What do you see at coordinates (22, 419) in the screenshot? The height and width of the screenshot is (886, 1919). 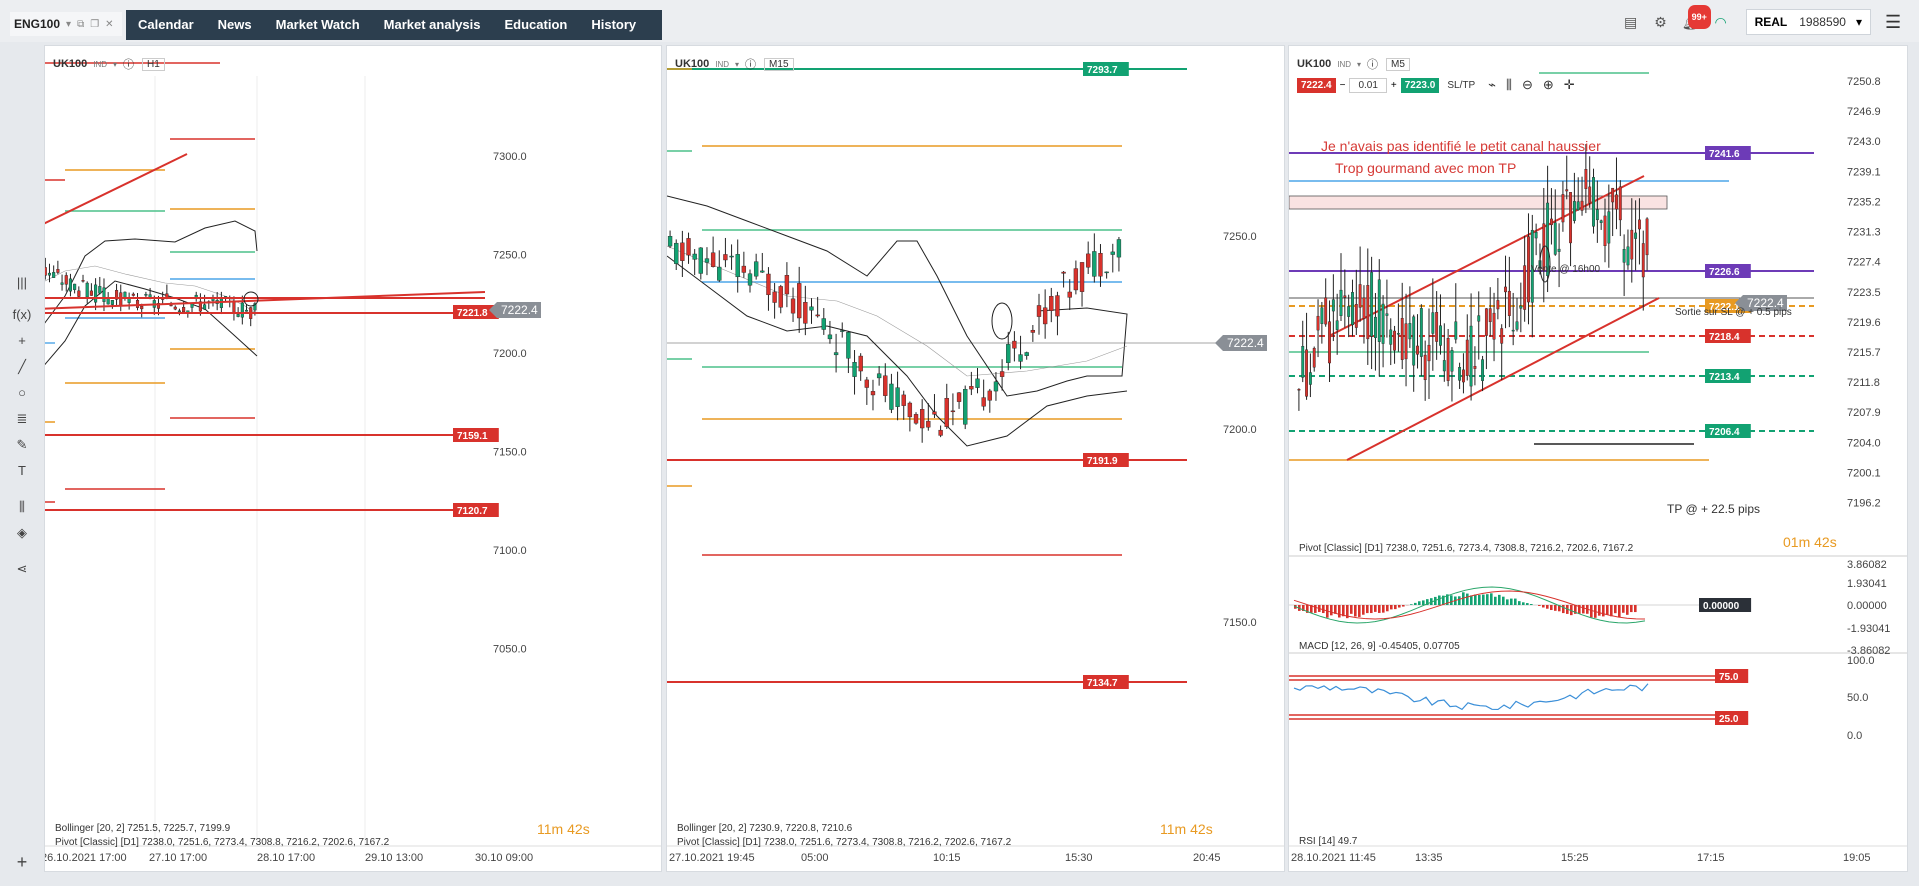 I see `fib-tool-icon: ≣` at bounding box center [22, 419].